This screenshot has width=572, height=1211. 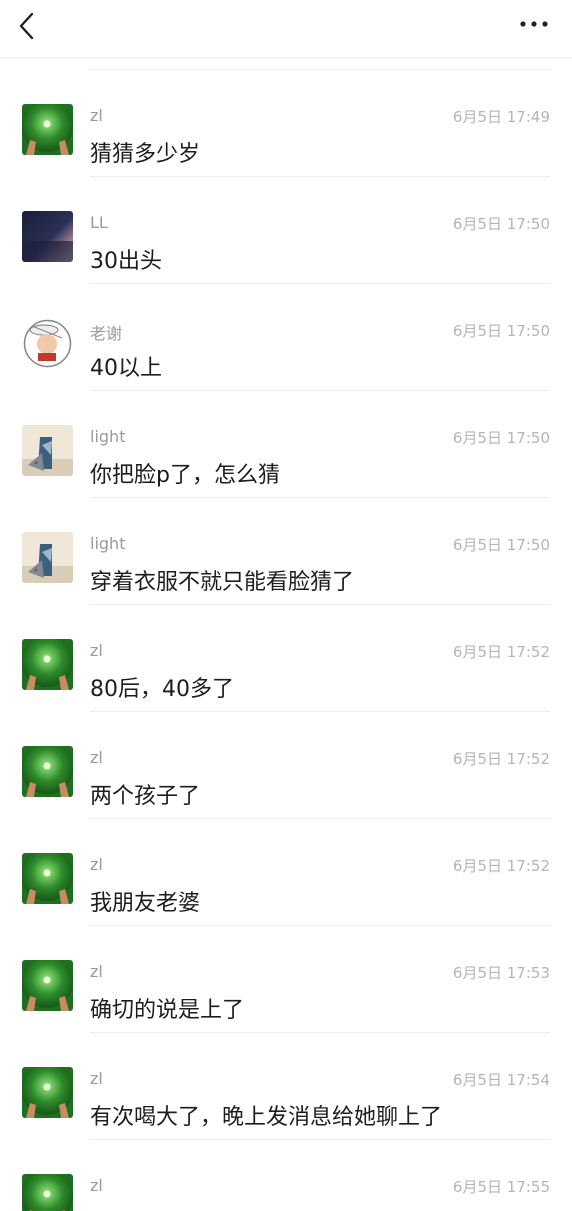 I want to click on message-text: 你把脸p了，怎么猜, so click(x=185, y=475).